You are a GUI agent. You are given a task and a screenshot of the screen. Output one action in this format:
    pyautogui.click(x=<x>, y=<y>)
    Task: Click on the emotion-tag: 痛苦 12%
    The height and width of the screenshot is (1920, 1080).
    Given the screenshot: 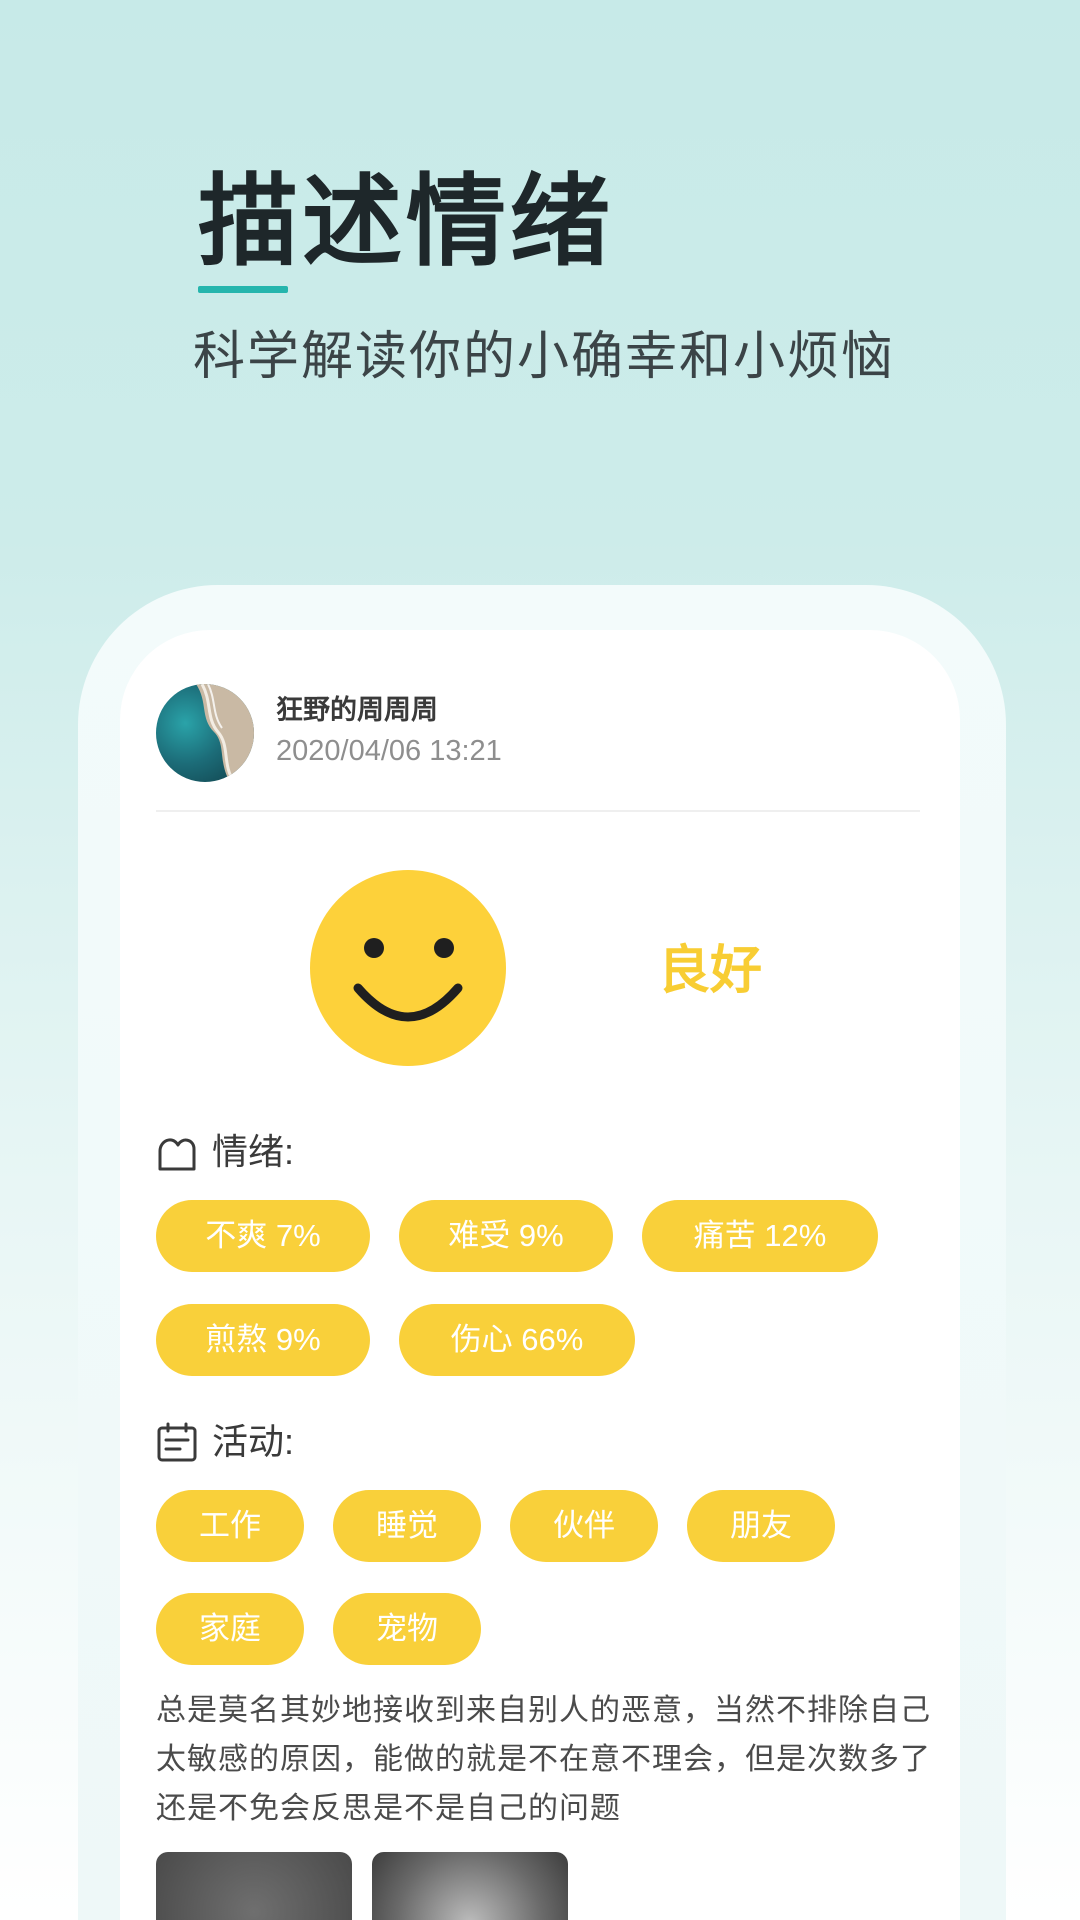 What is the action you would take?
    pyautogui.click(x=760, y=1236)
    